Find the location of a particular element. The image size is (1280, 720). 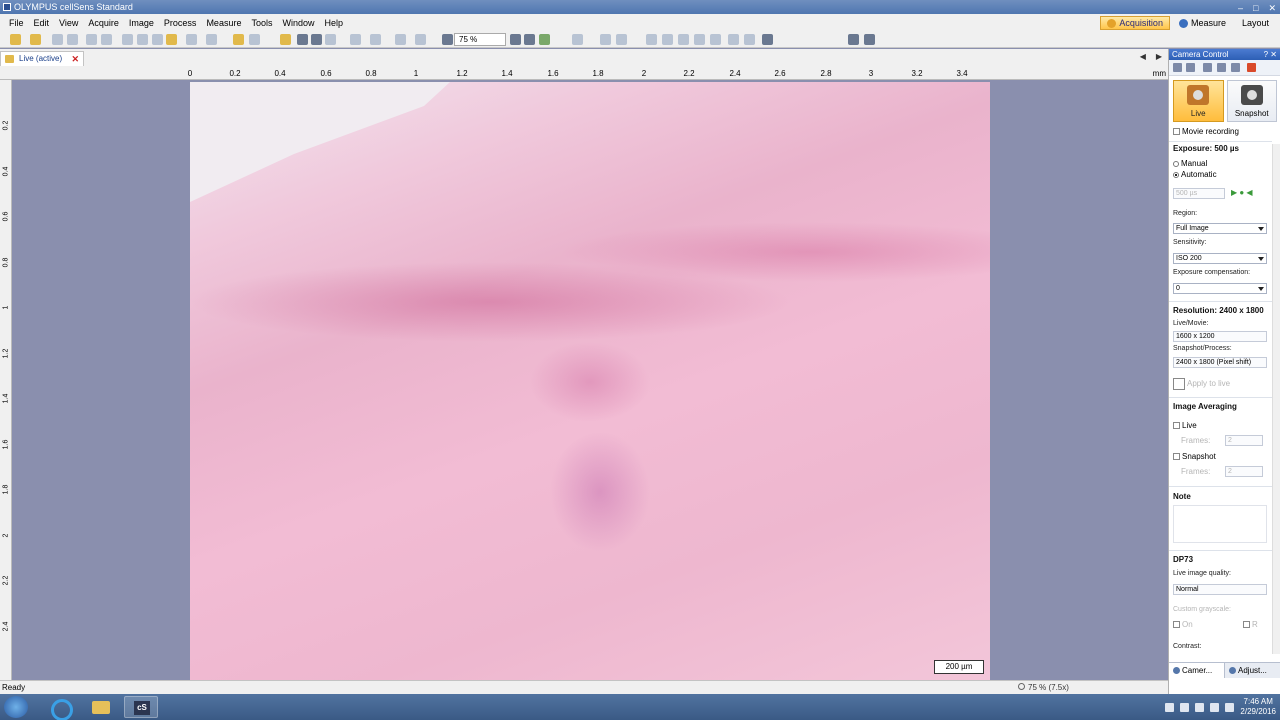

layout-single-icon is located at coordinates (853, 39).